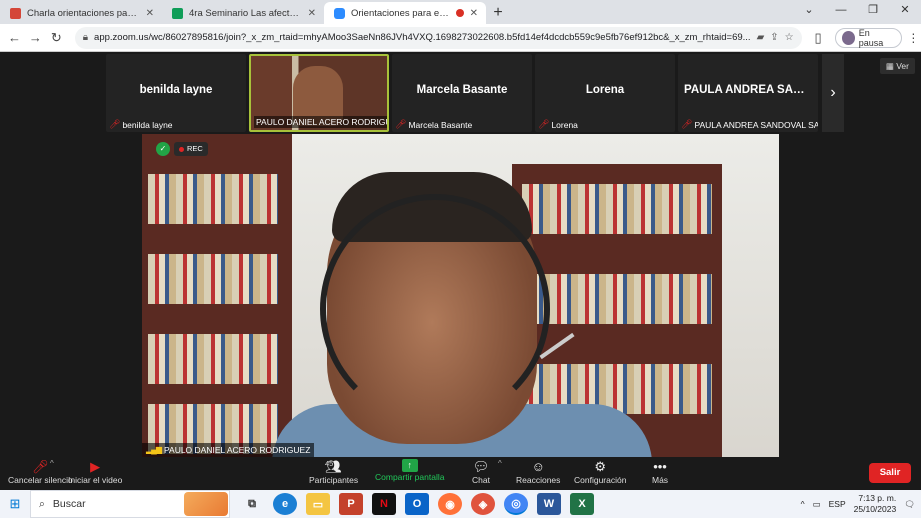  Describe the element at coordinates (498, 13) in the screenshot. I see `new-tab-button: +` at that location.